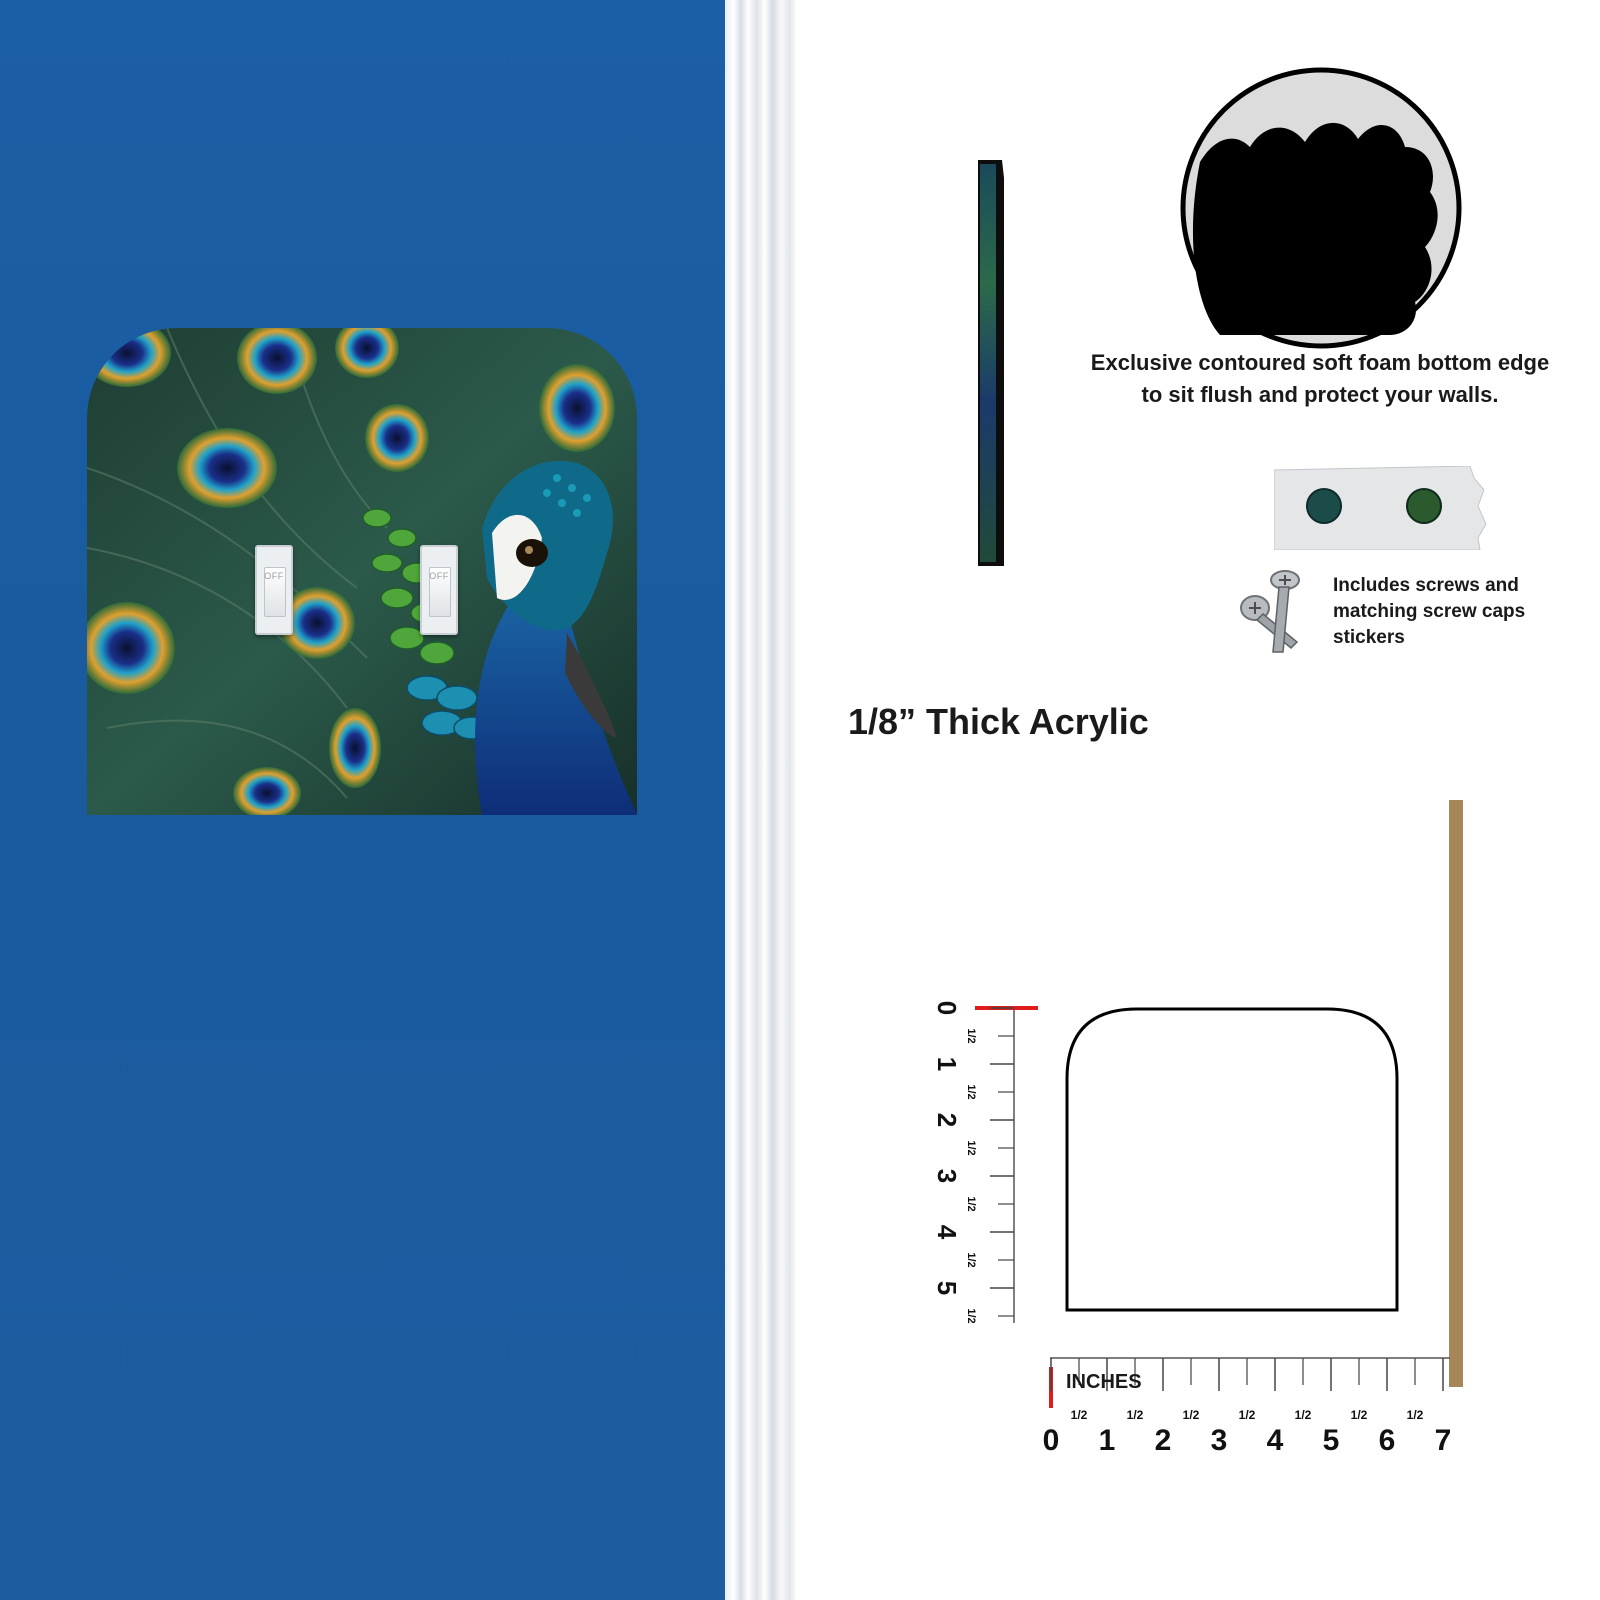  I want to click on screws-image, so click(1275, 616).